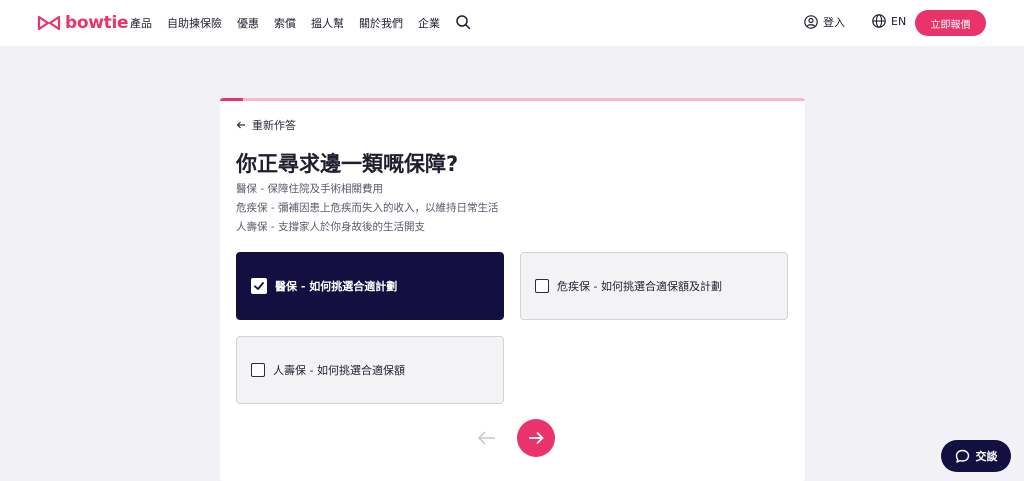  I want to click on search-icon, so click(463, 22).